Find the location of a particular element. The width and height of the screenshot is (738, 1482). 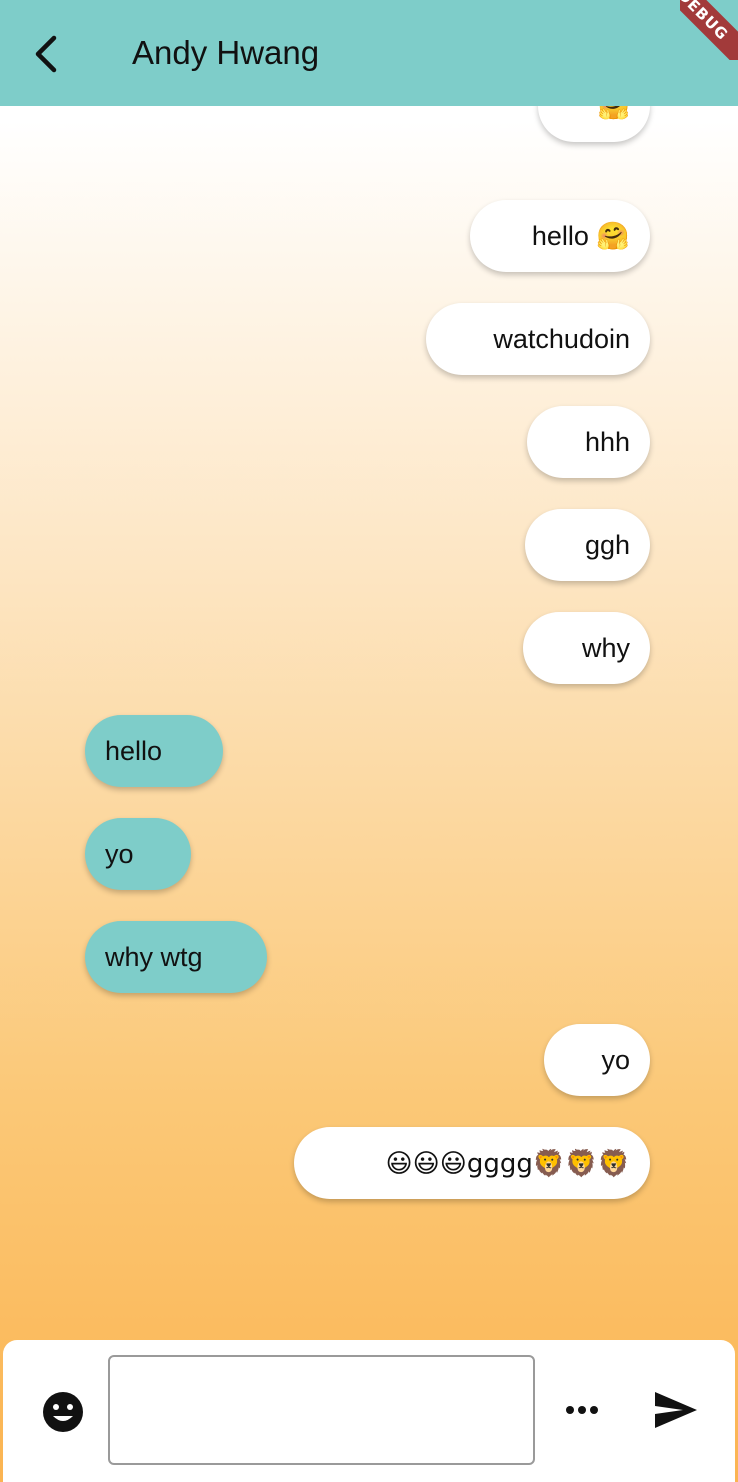

message-text: why wtg is located at coordinates (154, 957).